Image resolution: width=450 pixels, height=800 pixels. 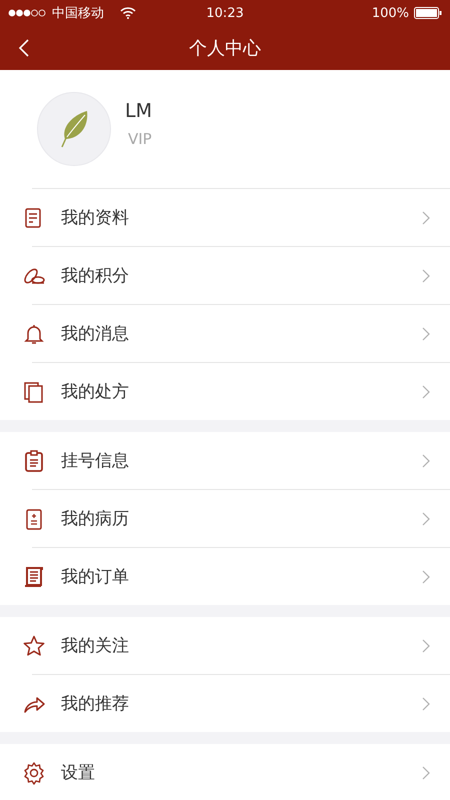 What do you see at coordinates (34, 772) in the screenshot?
I see `gear-icon` at bounding box center [34, 772].